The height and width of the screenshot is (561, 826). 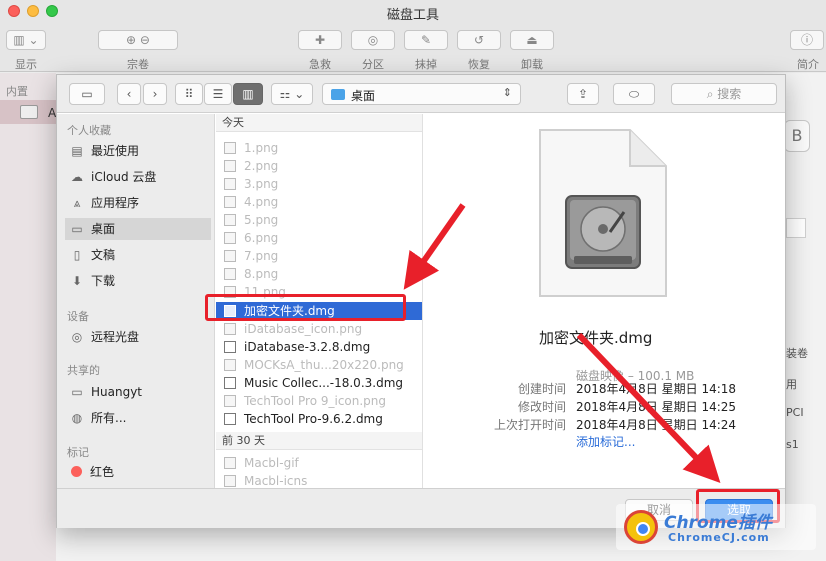 I want to click on list-view-button: ☰, so click(x=218, y=94).